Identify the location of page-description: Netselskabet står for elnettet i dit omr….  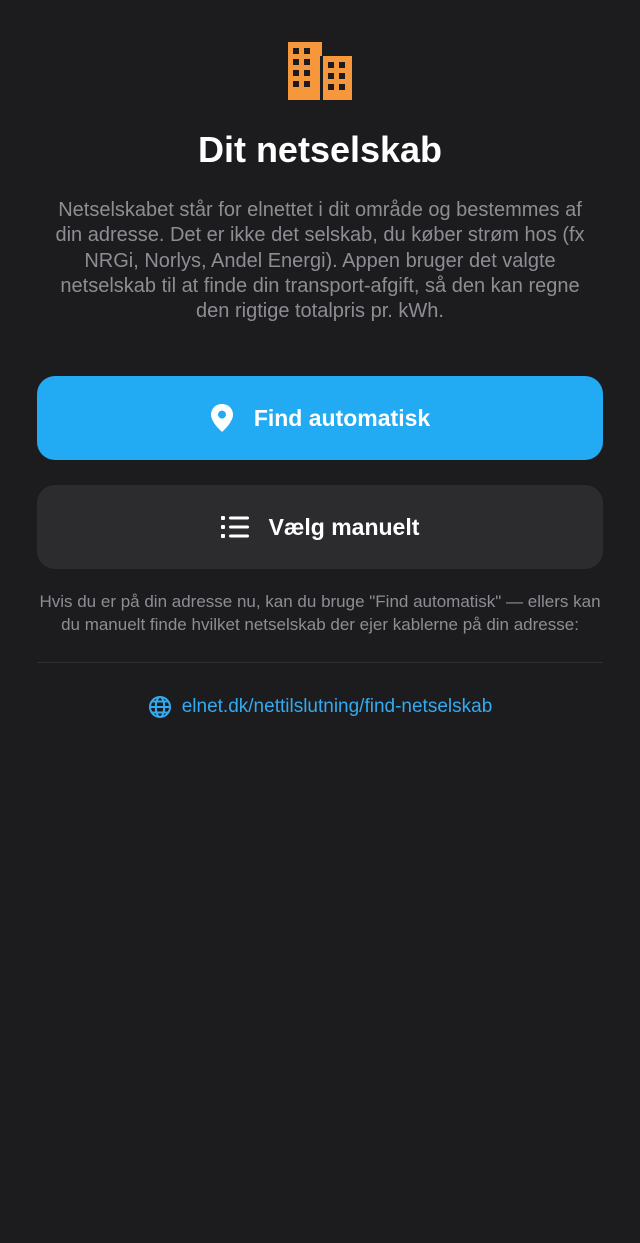
(320, 261).